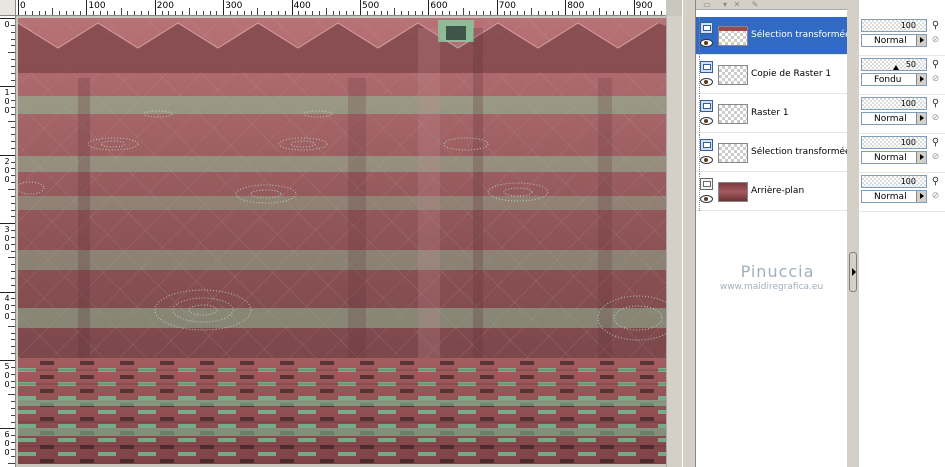 The image size is (945, 467). I want to click on opacity-slider-marker, so click(896, 67).